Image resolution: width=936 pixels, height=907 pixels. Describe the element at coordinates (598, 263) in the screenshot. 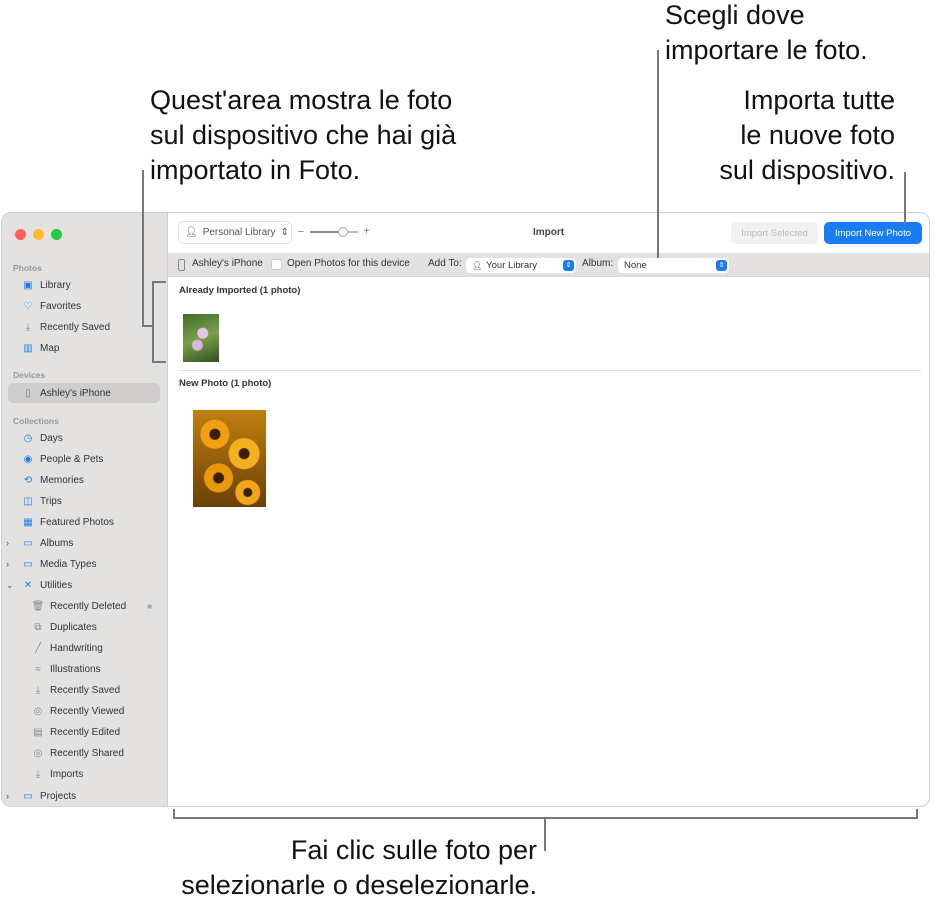

I see `album-label: Album:` at that location.